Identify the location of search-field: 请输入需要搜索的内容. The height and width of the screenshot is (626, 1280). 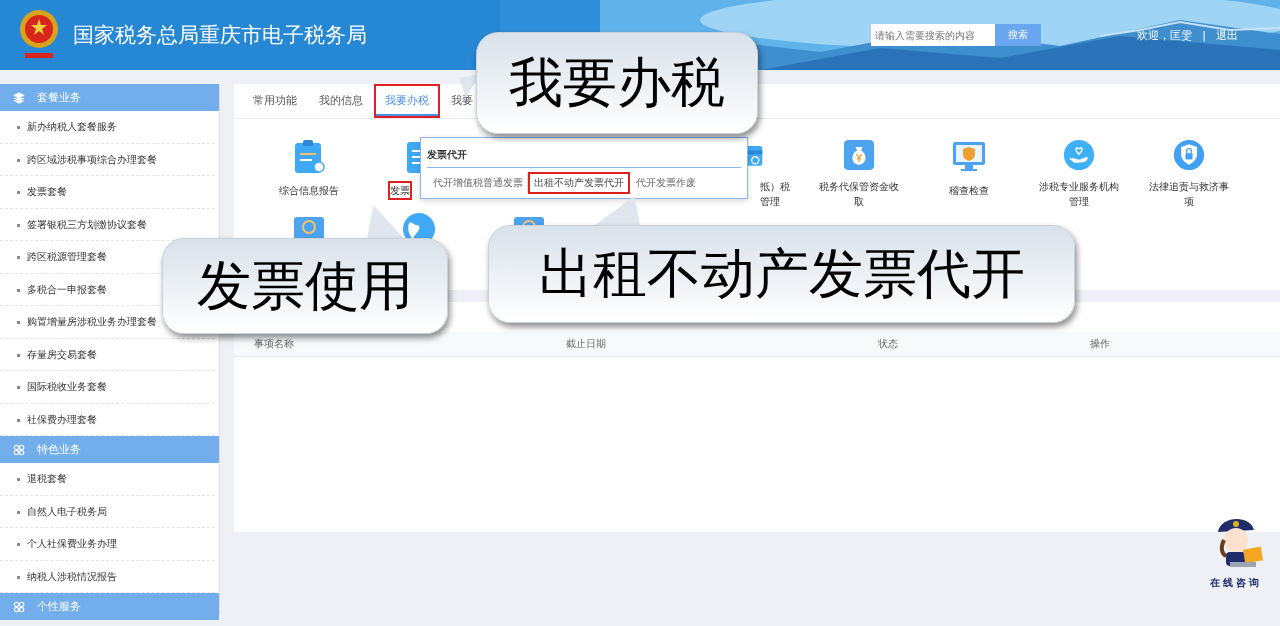
(933, 35).